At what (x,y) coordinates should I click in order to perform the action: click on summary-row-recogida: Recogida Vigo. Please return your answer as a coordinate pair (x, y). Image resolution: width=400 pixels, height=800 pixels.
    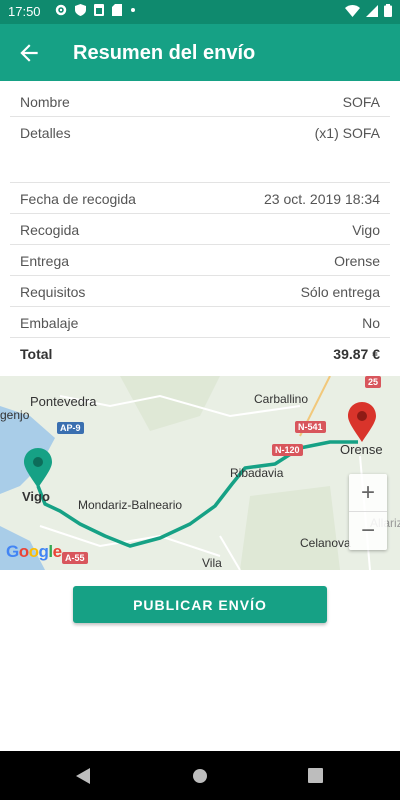
    Looking at the image, I should click on (200, 229).